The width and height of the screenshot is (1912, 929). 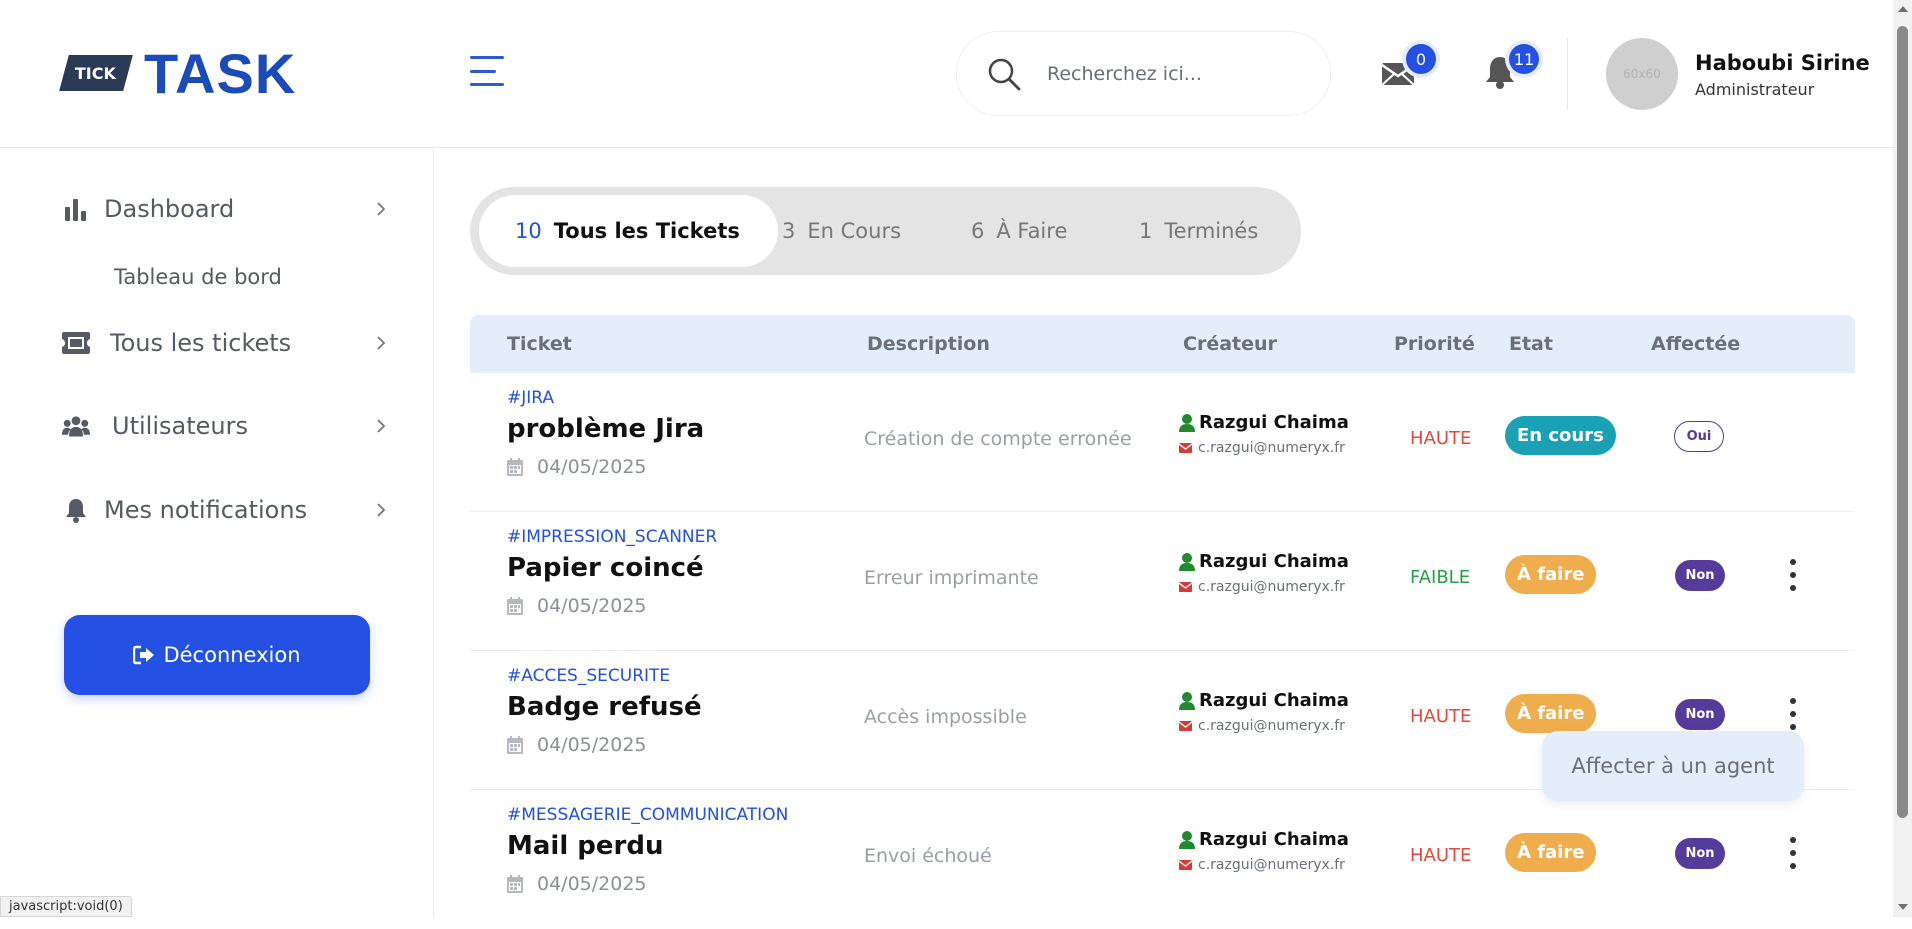 I want to click on vertical-scrollbar, so click(x=1902, y=458).